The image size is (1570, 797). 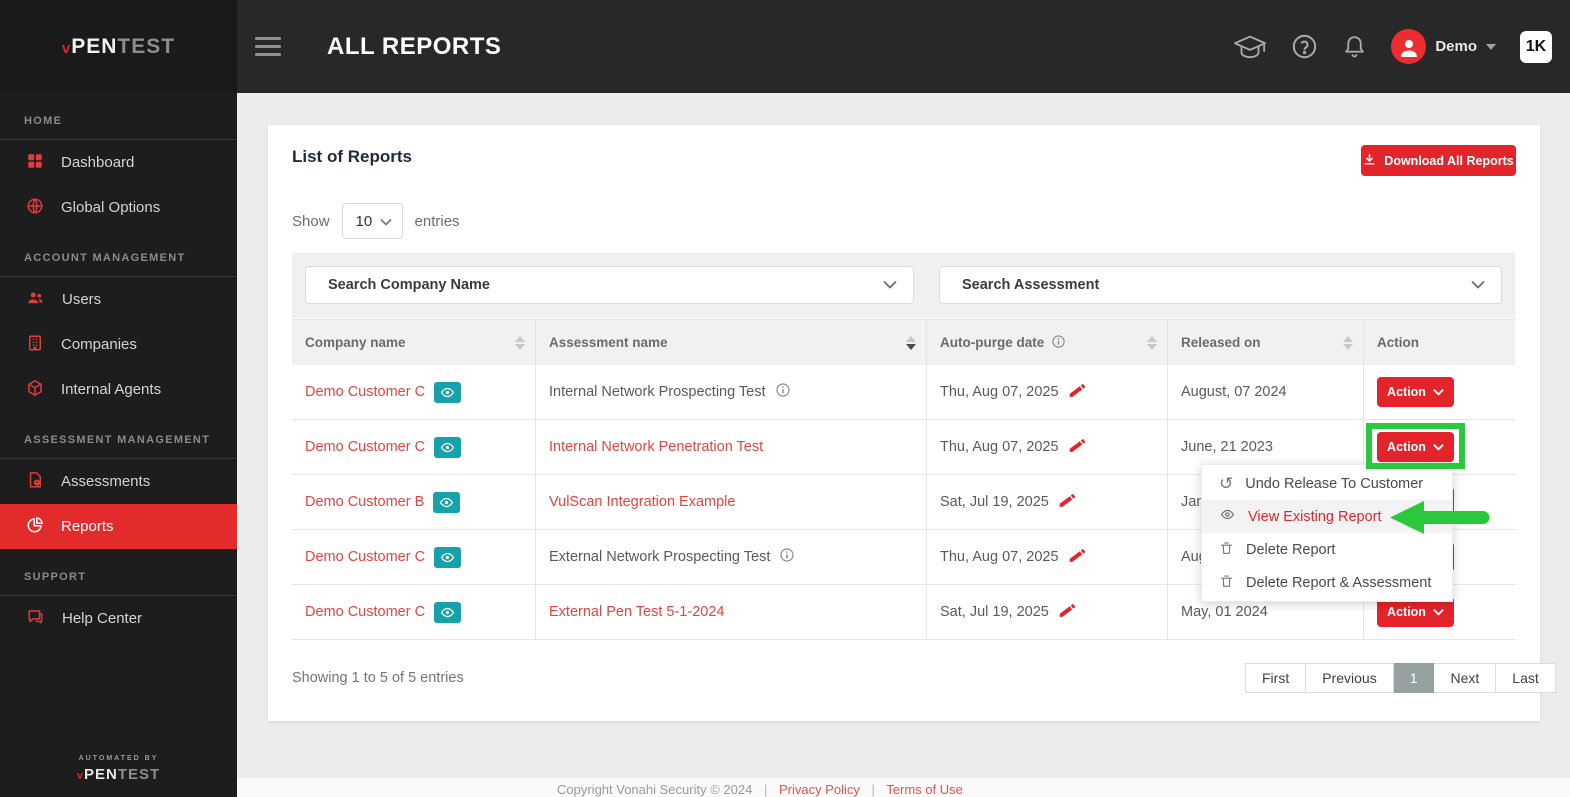 I want to click on sidebar-item-label: Help Center, so click(x=102, y=618).